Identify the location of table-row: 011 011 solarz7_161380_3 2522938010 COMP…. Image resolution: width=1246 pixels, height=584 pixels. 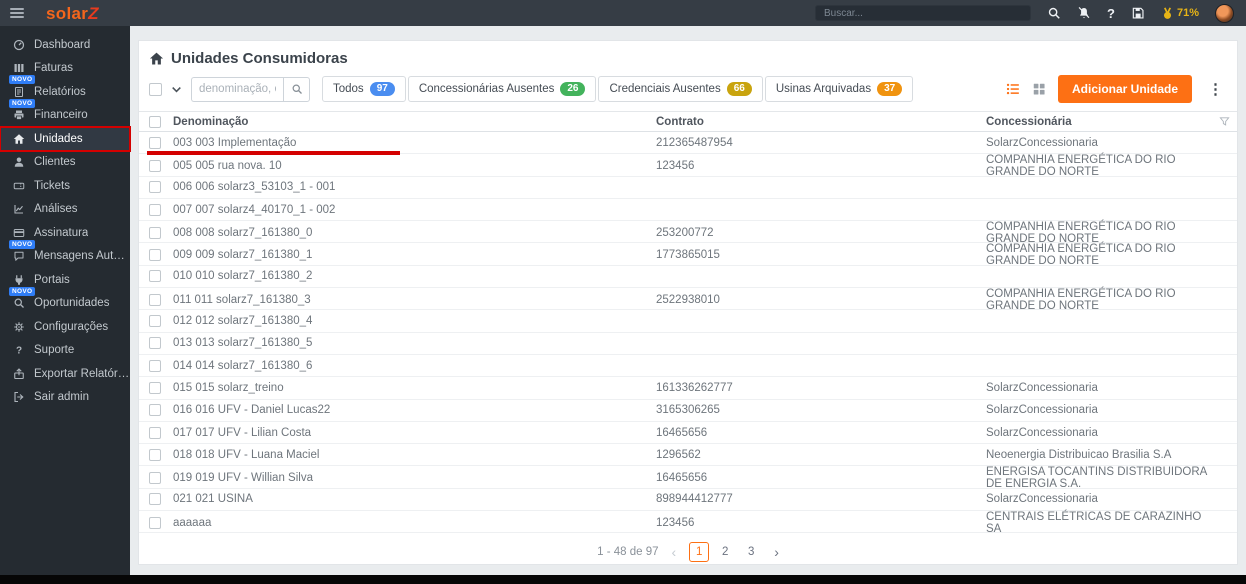
(688, 300).